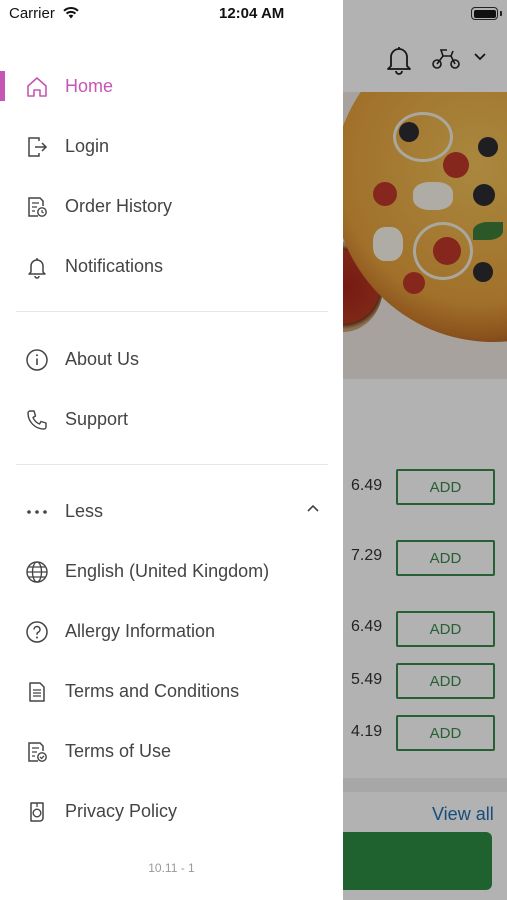  I want to click on menu-item-support: Support, so click(171, 419).